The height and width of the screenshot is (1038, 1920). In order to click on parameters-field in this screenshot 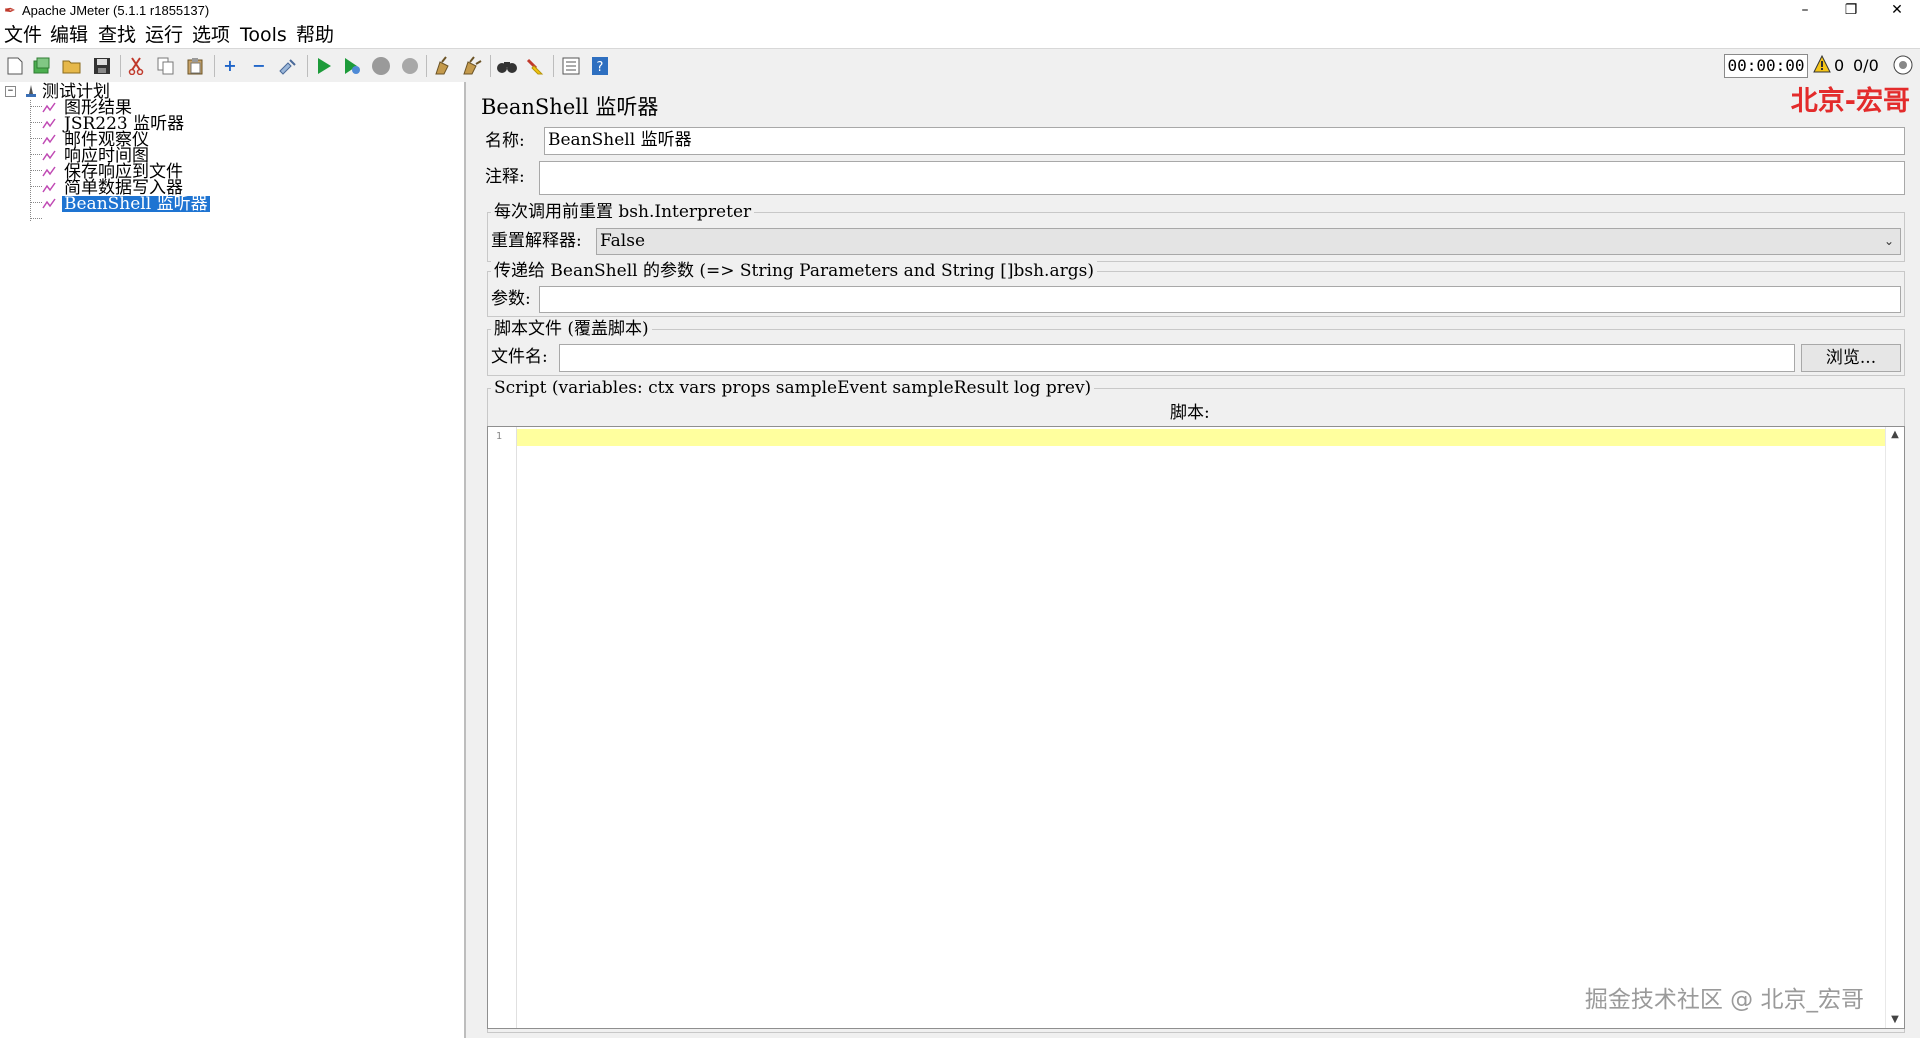, I will do `click(1220, 299)`.